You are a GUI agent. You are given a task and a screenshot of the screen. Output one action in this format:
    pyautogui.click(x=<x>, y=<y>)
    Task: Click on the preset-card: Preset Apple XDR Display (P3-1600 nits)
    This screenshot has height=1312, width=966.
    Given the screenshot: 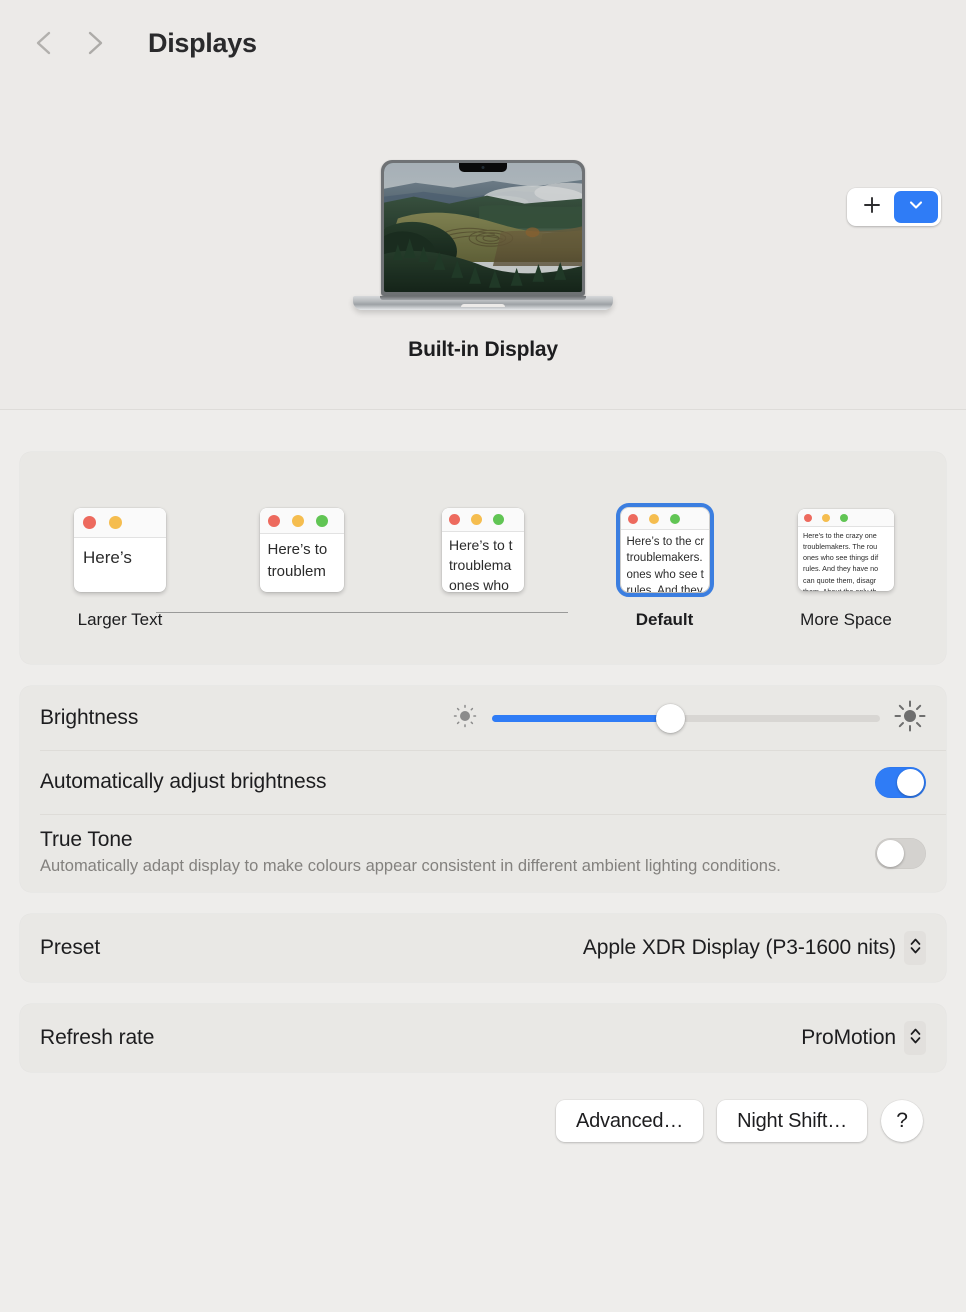 What is the action you would take?
    pyautogui.click(x=483, y=948)
    